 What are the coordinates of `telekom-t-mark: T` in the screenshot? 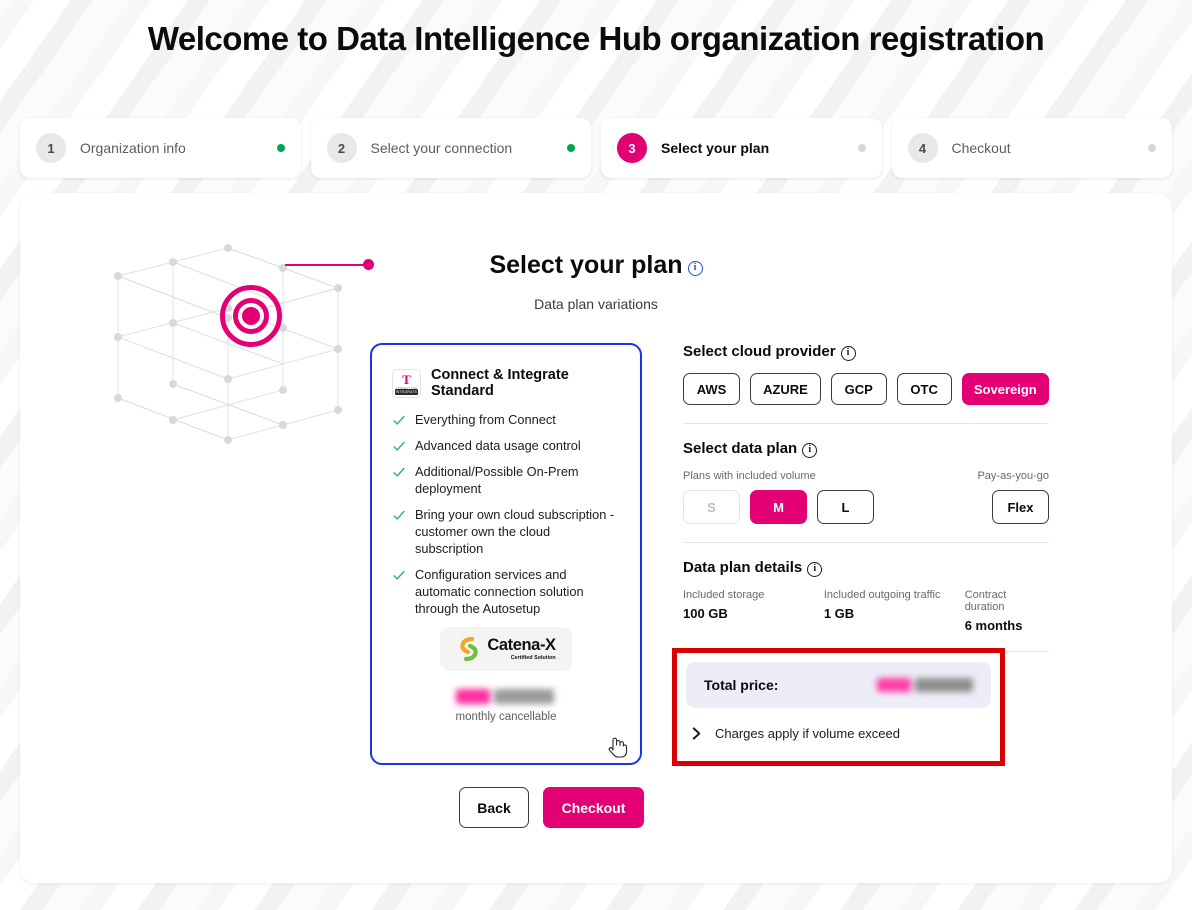 It's located at (406, 379).